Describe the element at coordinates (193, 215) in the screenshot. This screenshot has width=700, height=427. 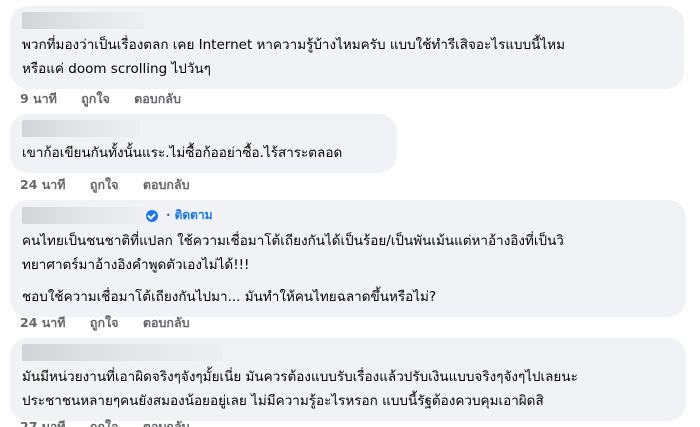
I see `follow-label: ติดตาม` at that location.